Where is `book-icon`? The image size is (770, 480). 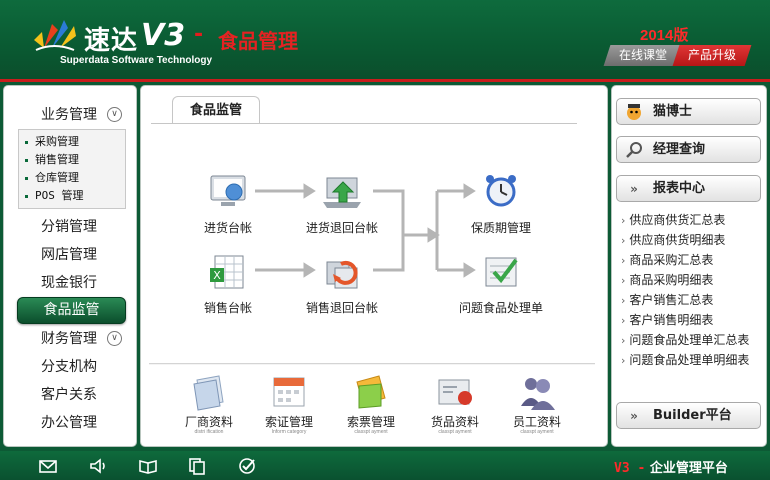 book-icon is located at coordinates (148, 466).